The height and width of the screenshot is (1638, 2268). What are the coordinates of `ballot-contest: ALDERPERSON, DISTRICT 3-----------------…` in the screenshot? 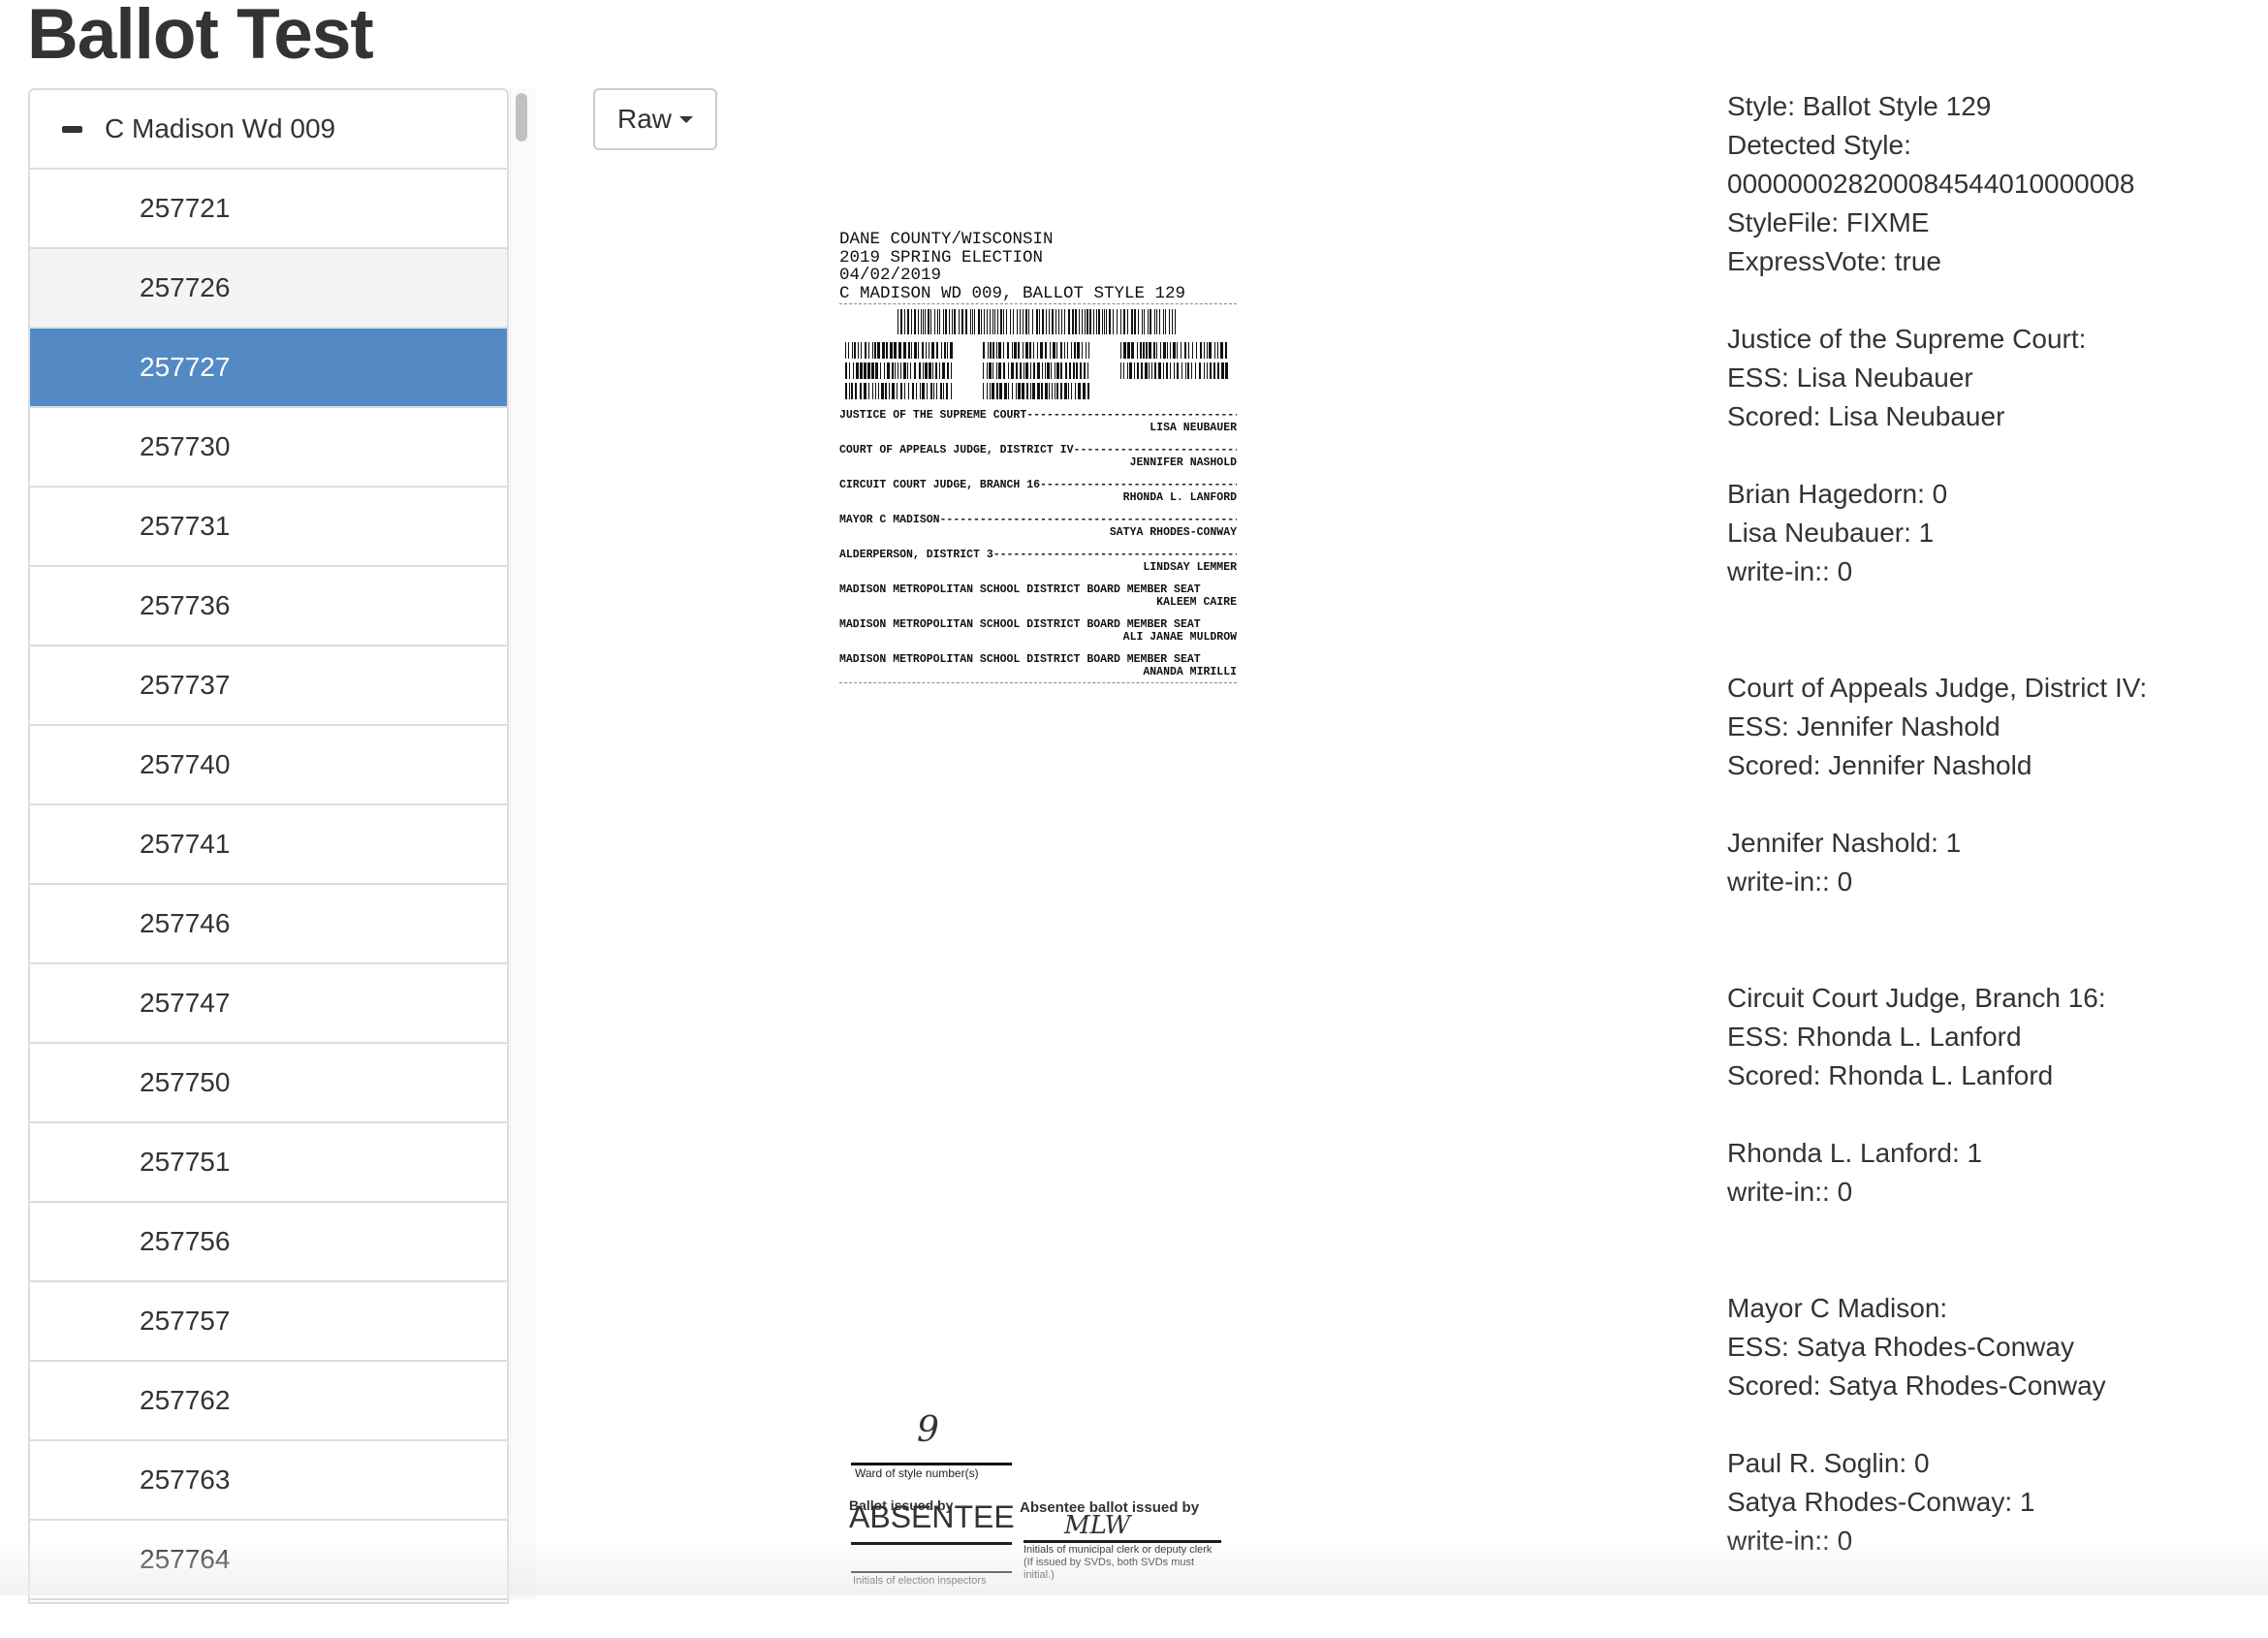 It's located at (1038, 561).